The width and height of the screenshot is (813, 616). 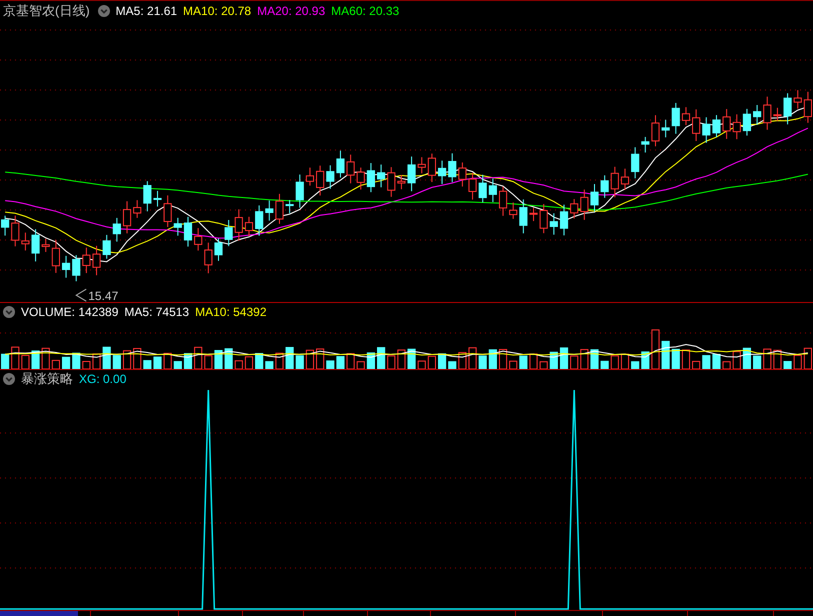 What do you see at coordinates (147, 11) in the screenshot?
I see `indicator-value: MA5: 21.61` at bounding box center [147, 11].